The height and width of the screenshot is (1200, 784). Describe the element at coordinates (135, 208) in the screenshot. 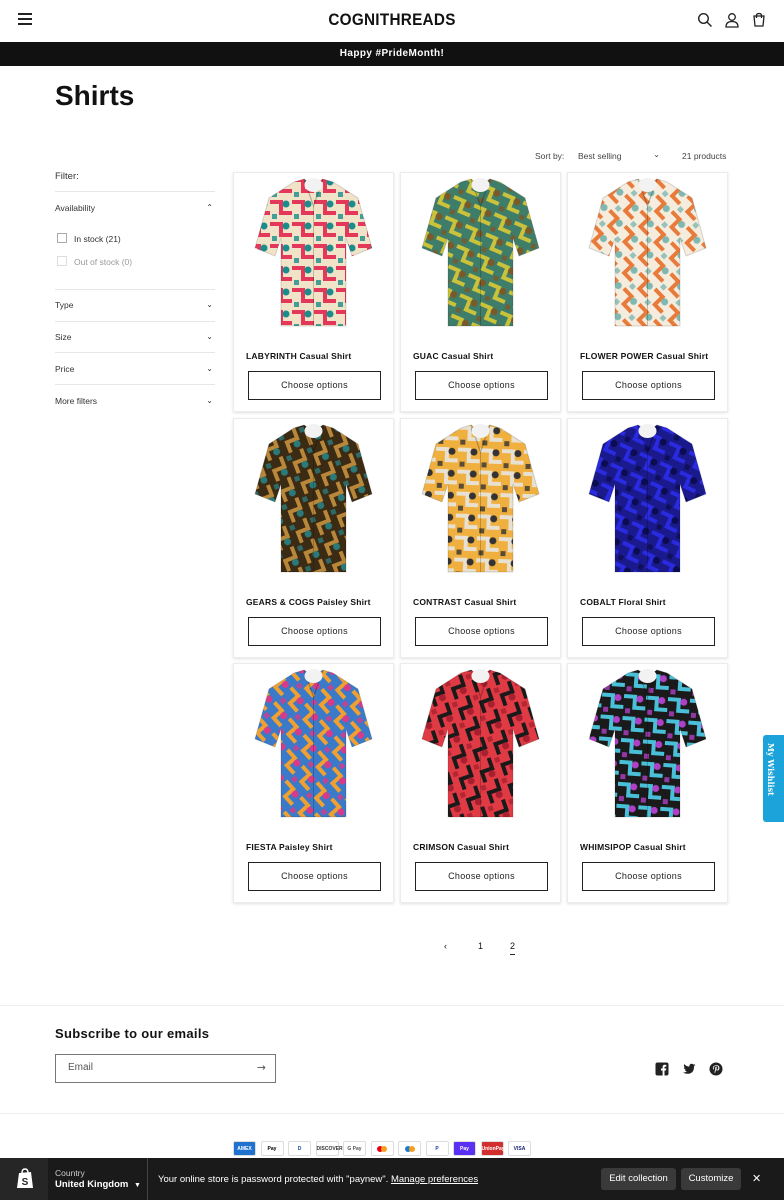

I see `filter-availability: Availability ⌃` at that location.